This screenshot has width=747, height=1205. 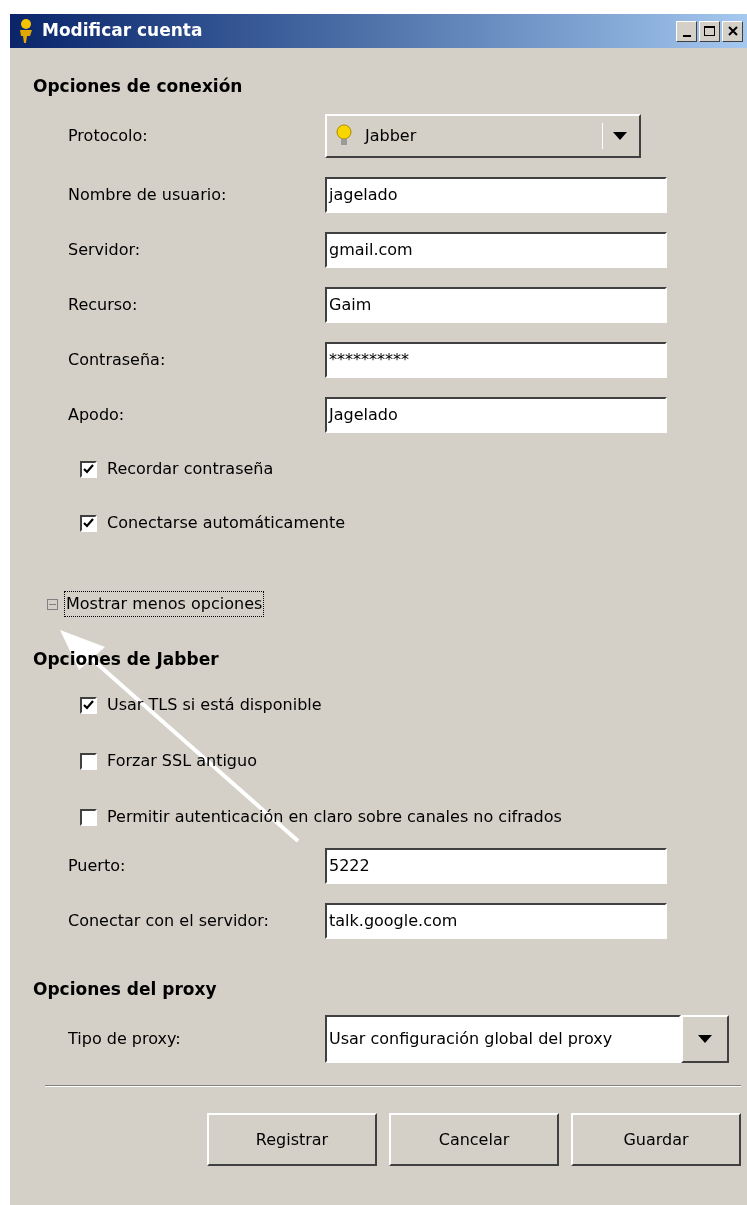 I want to click on checkbox-label: Permitir autenticación en claro sobre canales no cifrados, so click(x=334, y=817).